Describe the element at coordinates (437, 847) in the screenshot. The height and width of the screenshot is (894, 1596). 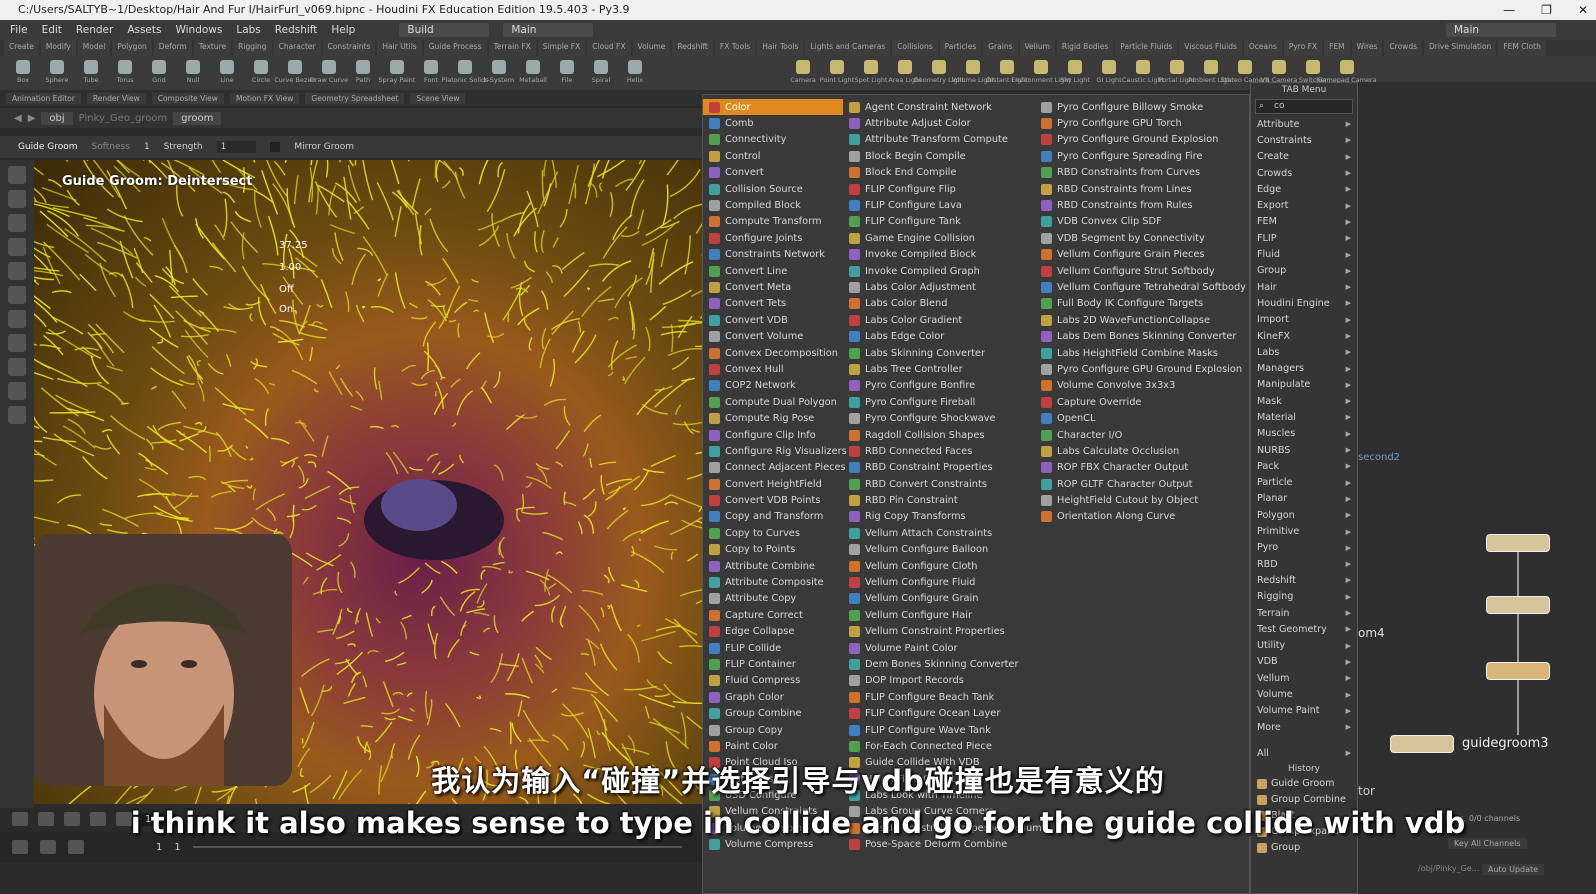
I see `time-slider` at that location.